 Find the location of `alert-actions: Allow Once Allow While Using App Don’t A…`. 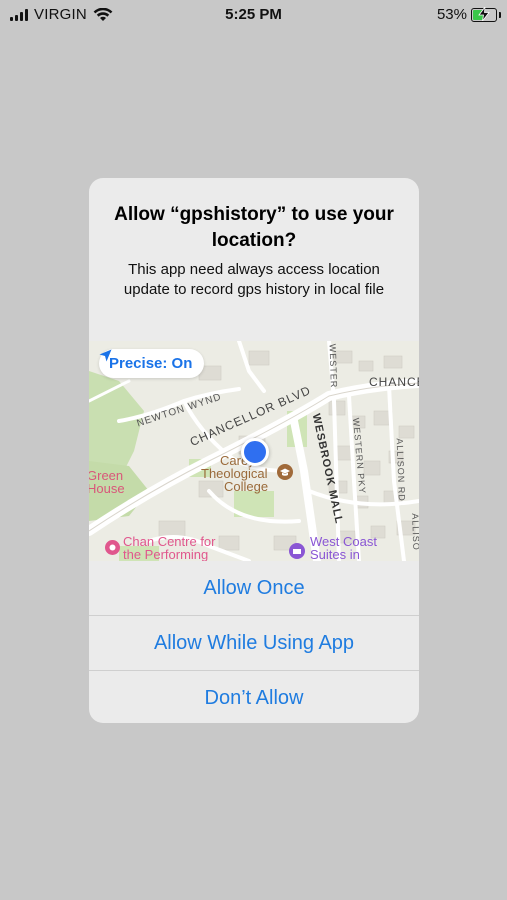

alert-actions: Allow Once Allow While Using App Don’t A… is located at coordinates (254, 642).